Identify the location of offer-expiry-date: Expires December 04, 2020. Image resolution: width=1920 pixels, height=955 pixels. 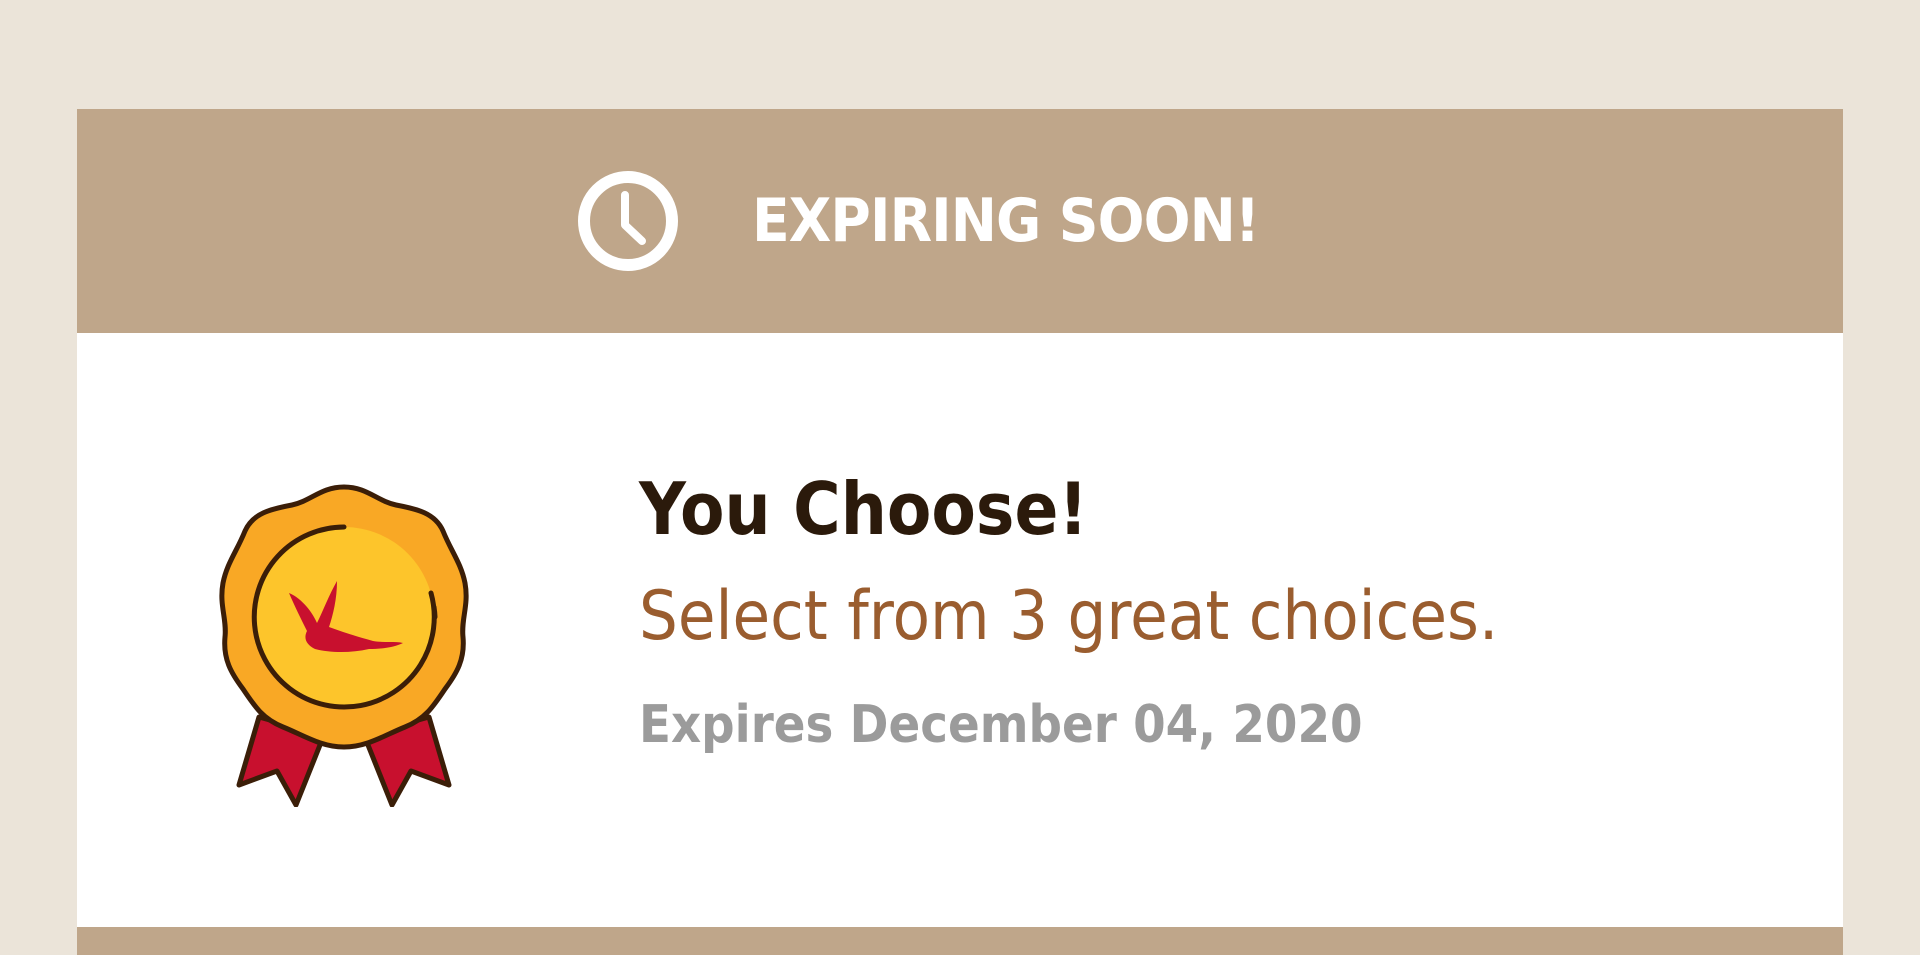
(1001, 725).